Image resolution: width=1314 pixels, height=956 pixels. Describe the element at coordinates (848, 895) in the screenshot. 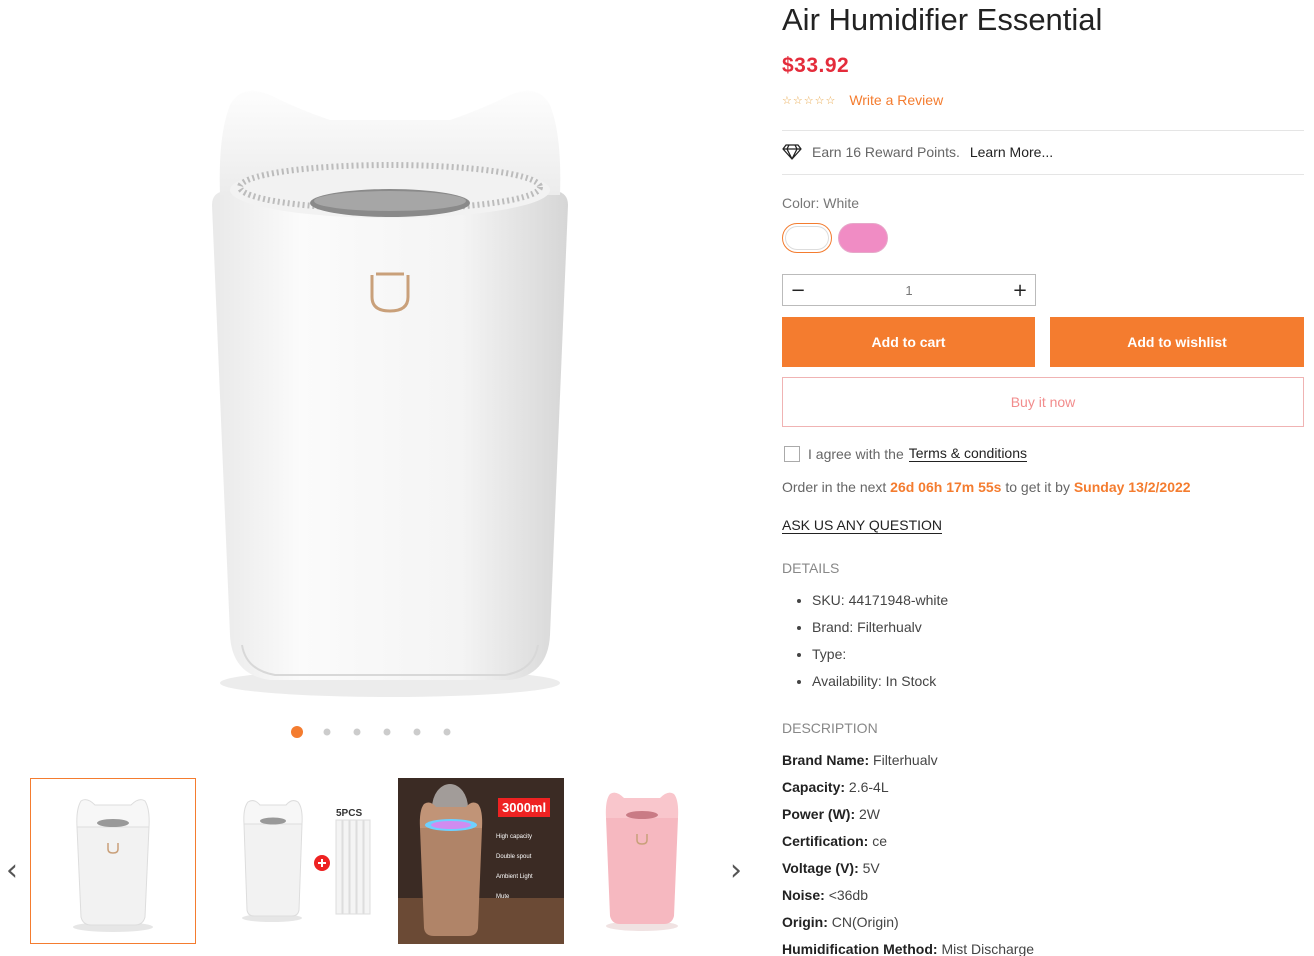

I see `spec-value: <36db` at that location.